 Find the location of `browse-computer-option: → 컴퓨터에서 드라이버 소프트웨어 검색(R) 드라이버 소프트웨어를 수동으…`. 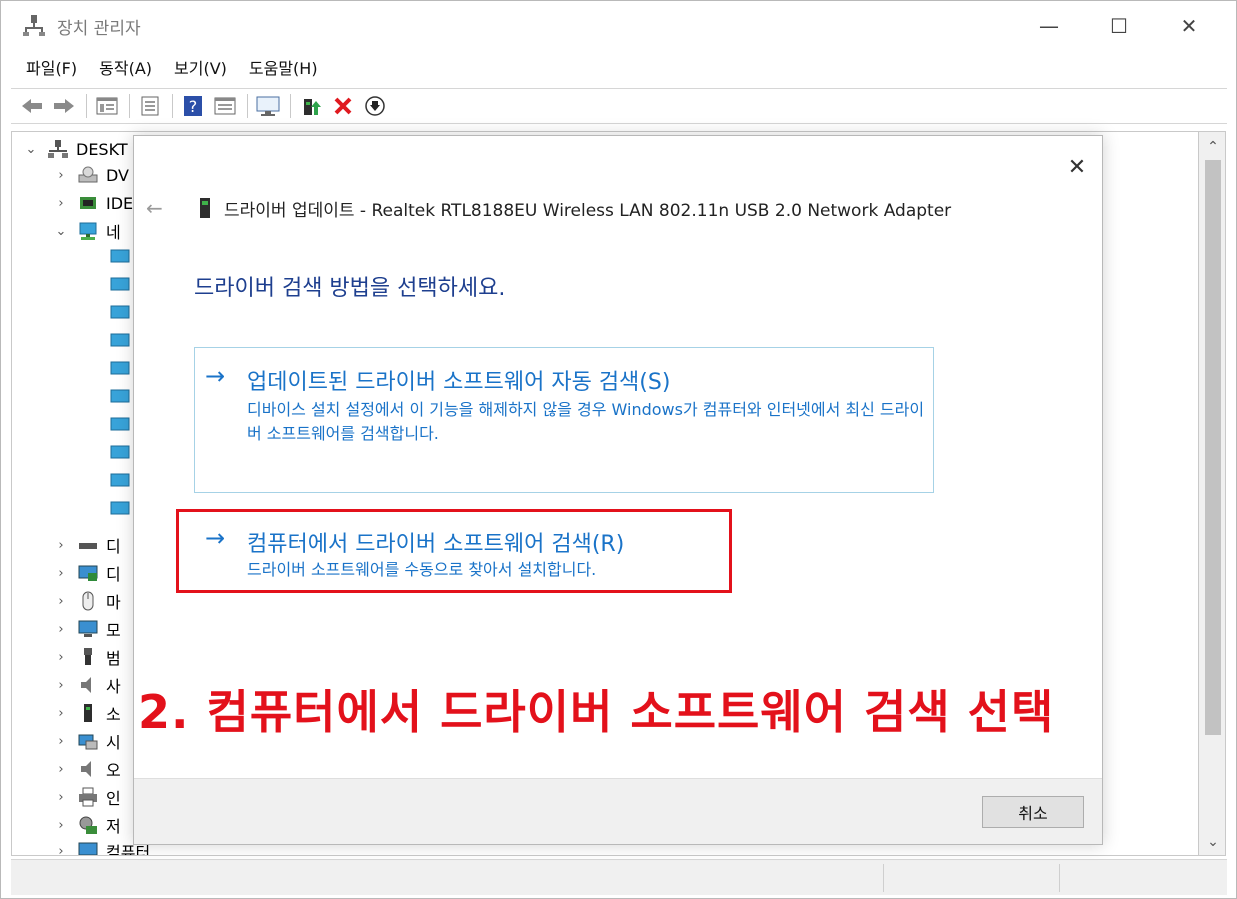

browse-computer-option: → 컴퓨터에서 드라이버 소프트웨어 검색(R) 드라이버 소프트웨어를 수동으… is located at coordinates (454, 551).